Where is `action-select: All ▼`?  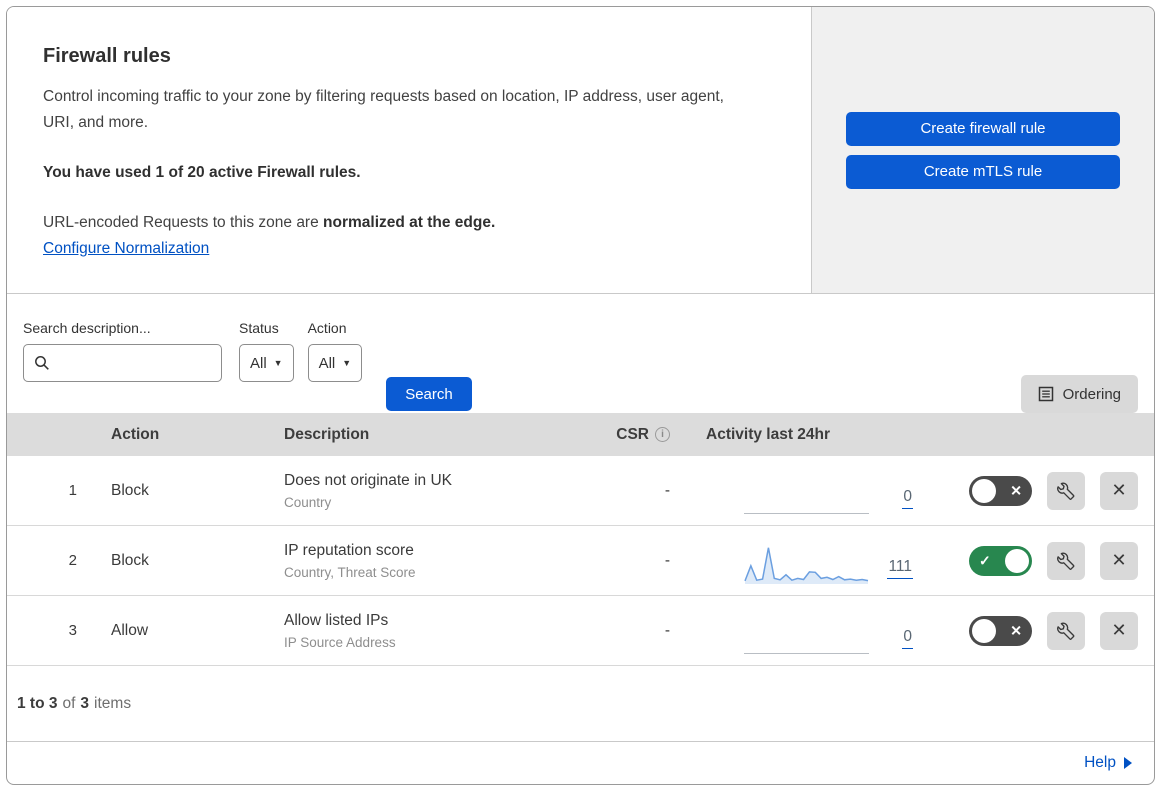
action-select: All ▼ is located at coordinates (335, 363).